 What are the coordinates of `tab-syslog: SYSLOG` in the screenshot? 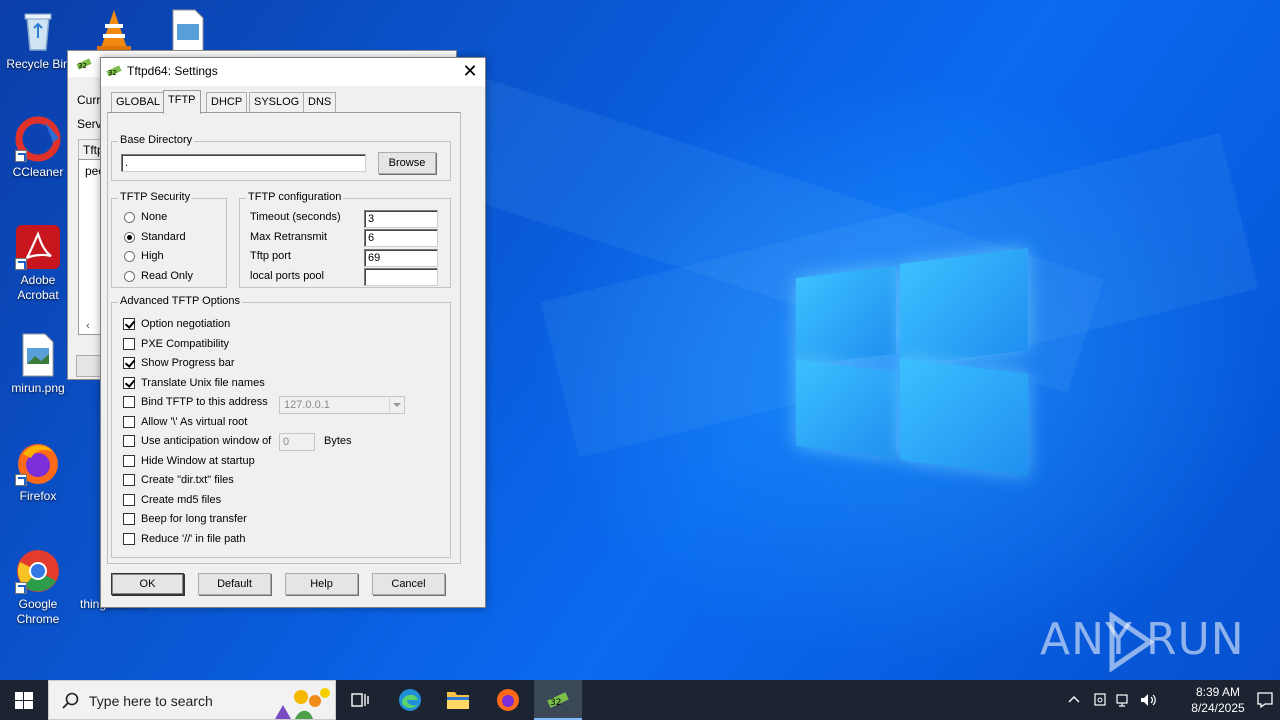 It's located at (277, 102).